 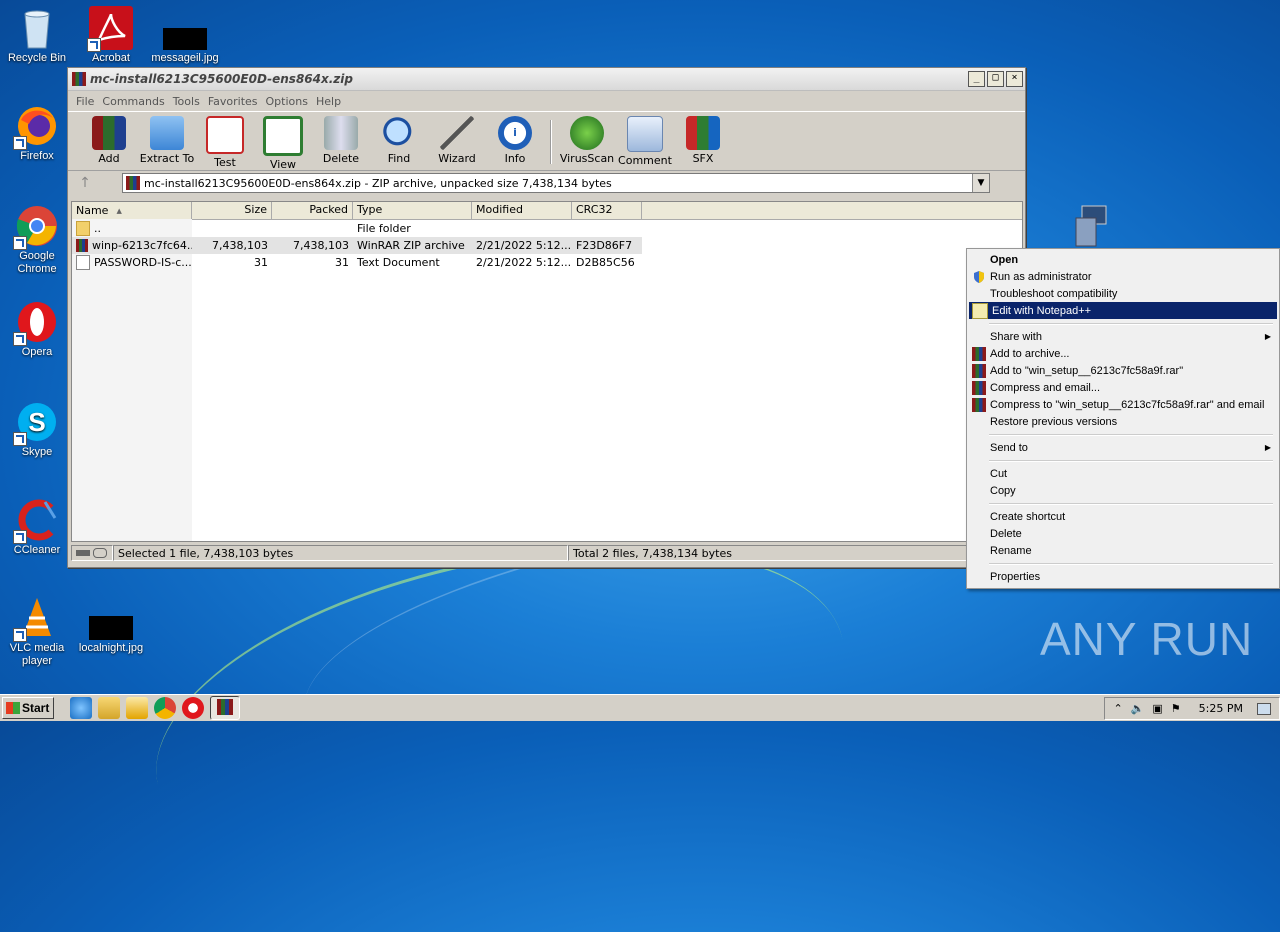 What do you see at coordinates (1192, 708) in the screenshot?
I see `system-tray: ⌃ 🔈 ▣ ⚑ 5:25 PM` at bounding box center [1192, 708].